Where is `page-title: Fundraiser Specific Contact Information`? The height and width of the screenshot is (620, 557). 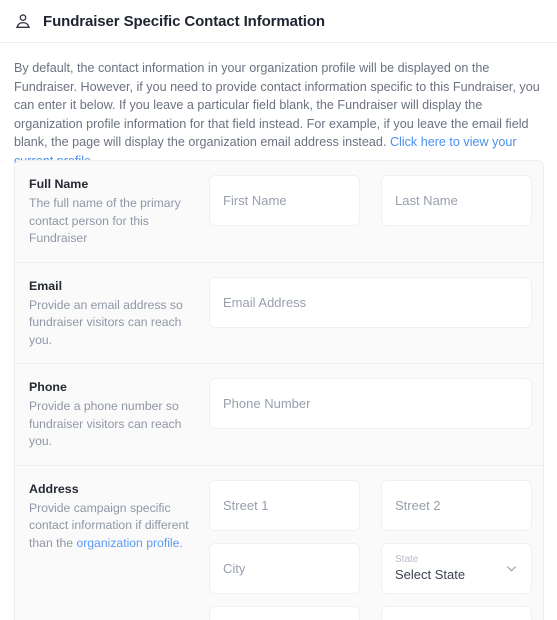
page-title: Fundraiser Specific Contact Information is located at coordinates (184, 21).